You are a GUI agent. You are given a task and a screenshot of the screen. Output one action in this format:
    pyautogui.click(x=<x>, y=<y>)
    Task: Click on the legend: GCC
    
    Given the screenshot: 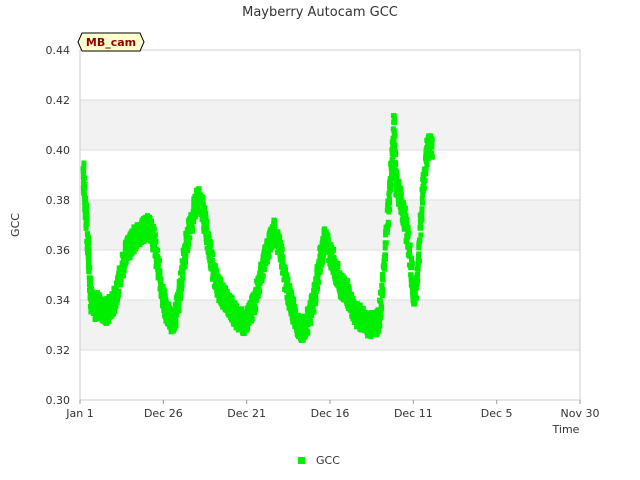 What is the action you would take?
    pyautogui.click(x=319, y=460)
    